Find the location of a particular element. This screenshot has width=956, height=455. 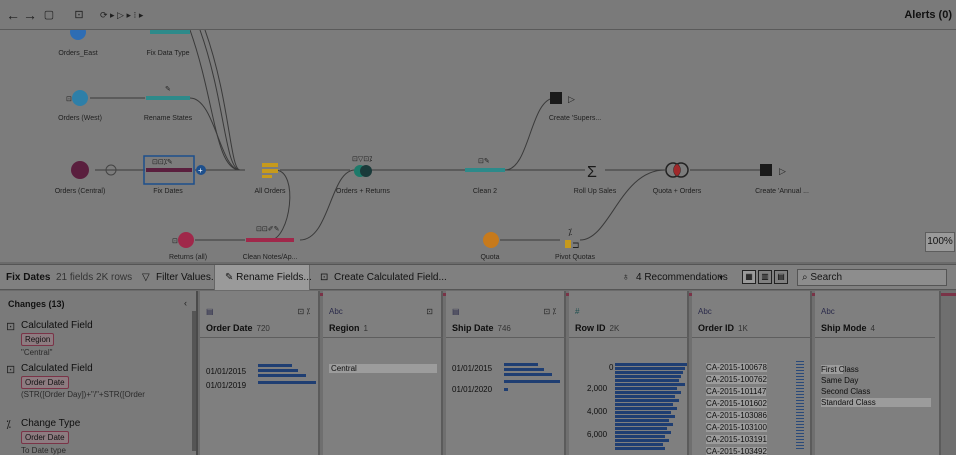

node-label-fix-data-type: Fix Data Type is located at coordinates (168, 53).